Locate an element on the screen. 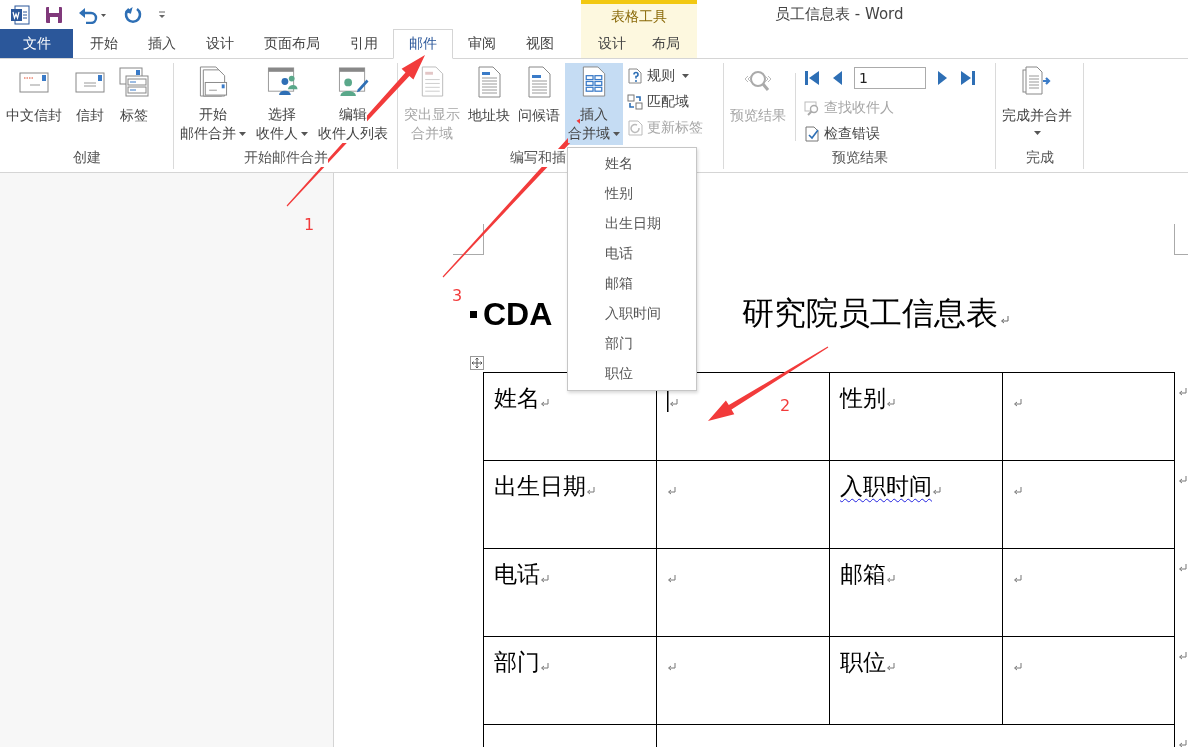 The image size is (1188, 747). menu-item: 出生日期 is located at coordinates (632, 224).